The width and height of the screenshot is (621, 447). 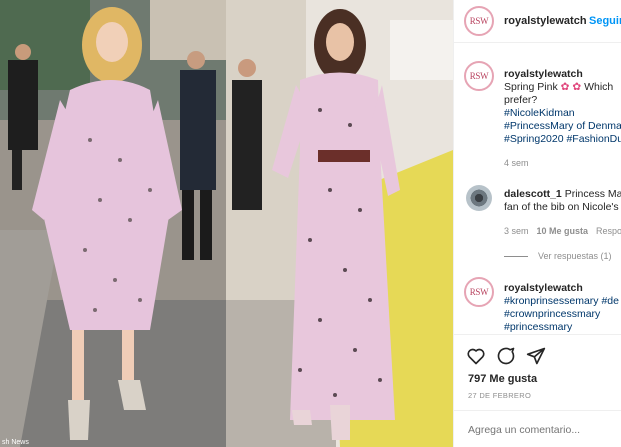 I want to click on comment-username: royalstylewatch, so click(x=562, y=288).